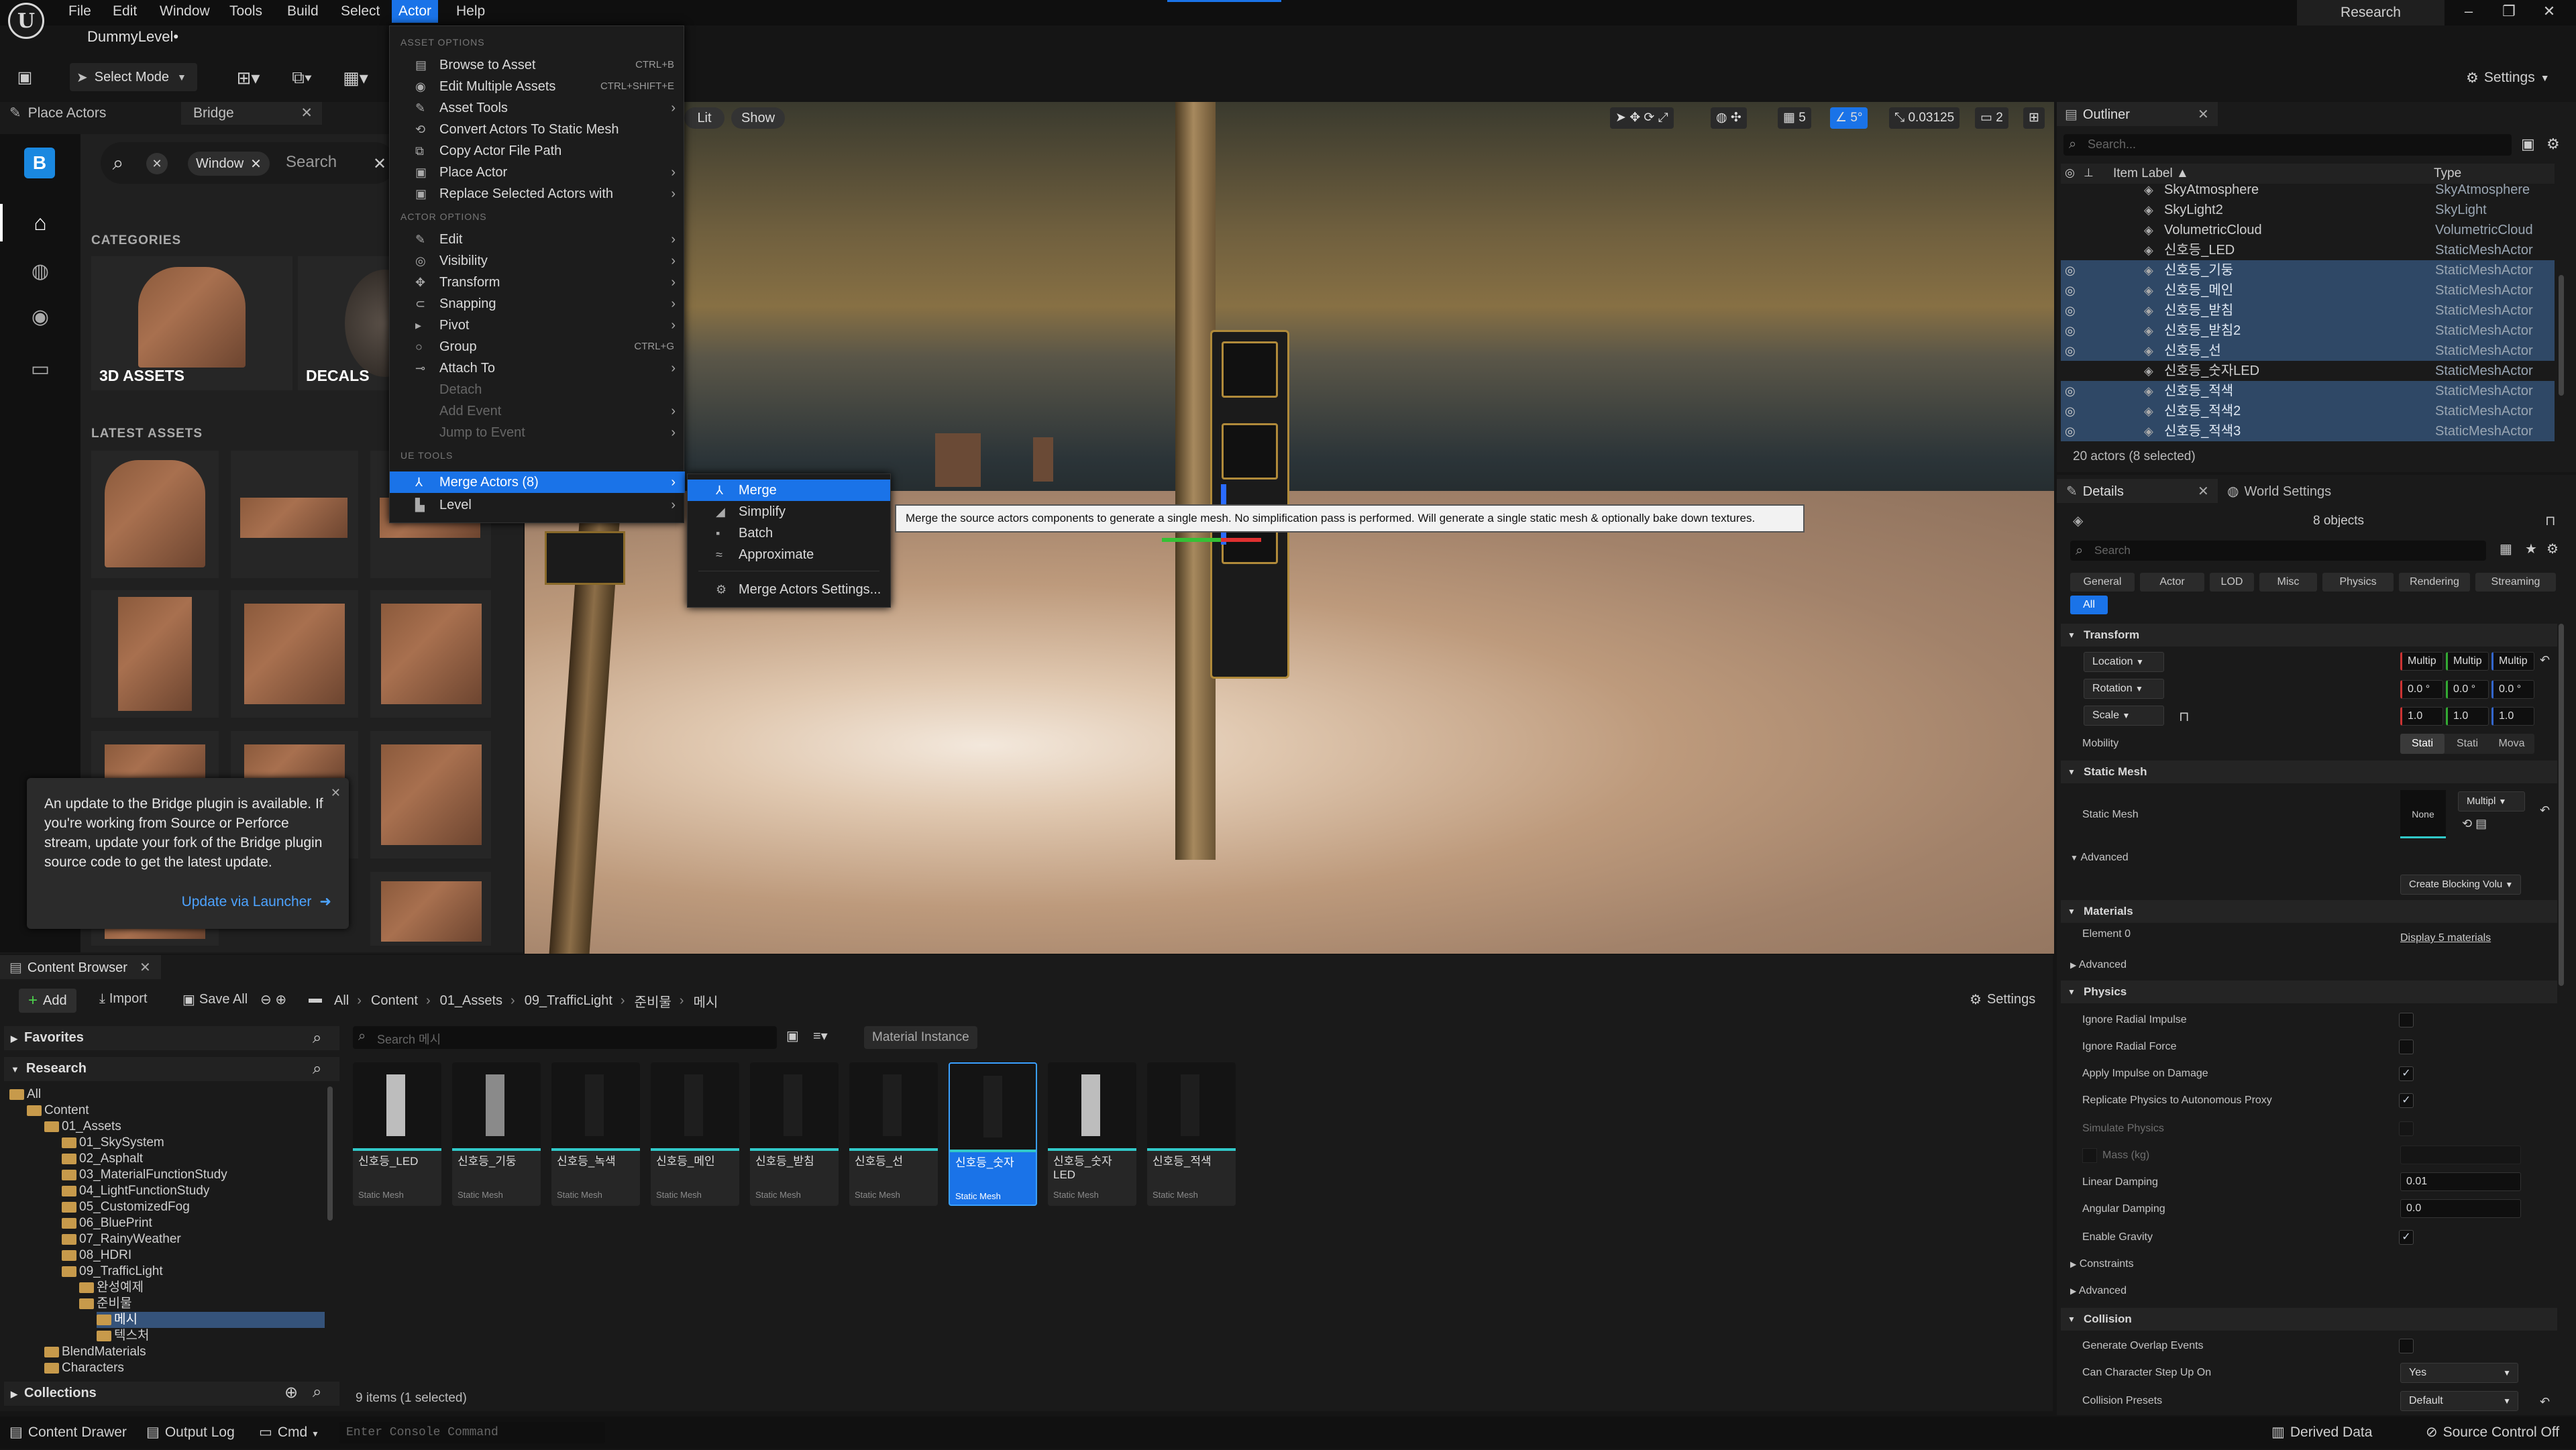 This screenshot has width=2576, height=1450. What do you see at coordinates (397, 1134) in the screenshot?
I see `asset-card: 신호등_LED Static Mesh` at bounding box center [397, 1134].